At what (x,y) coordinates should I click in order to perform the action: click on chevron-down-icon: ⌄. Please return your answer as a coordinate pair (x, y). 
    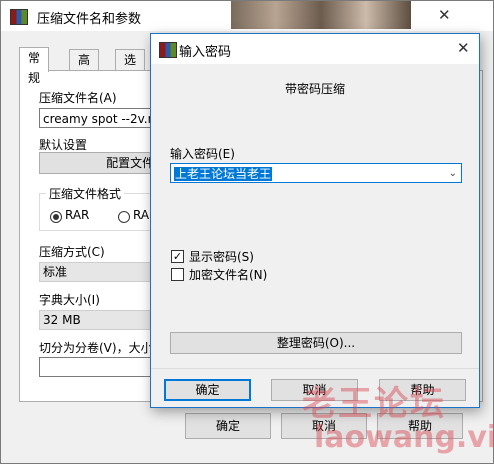
    Looking at the image, I should click on (453, 174).